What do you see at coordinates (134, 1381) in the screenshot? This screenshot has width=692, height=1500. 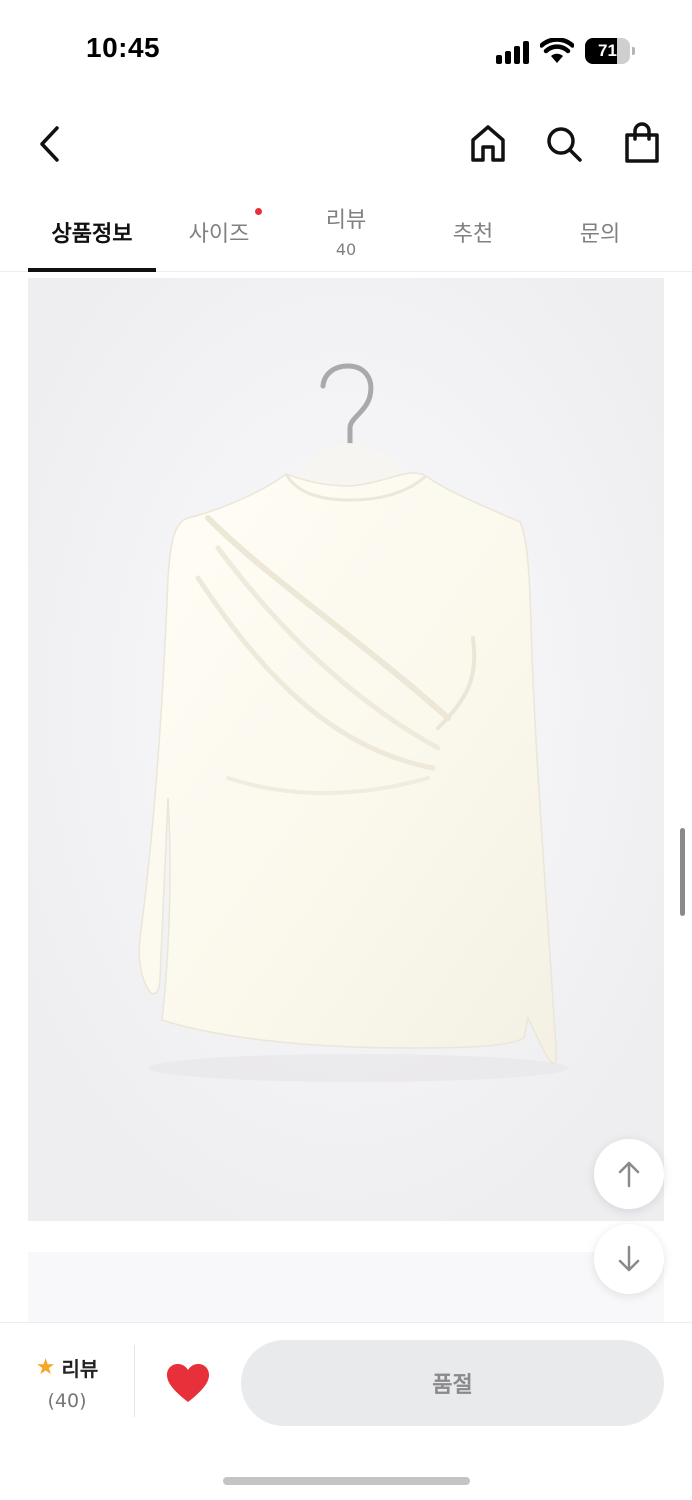 I see `divider` at bounding box center [134, 1381].